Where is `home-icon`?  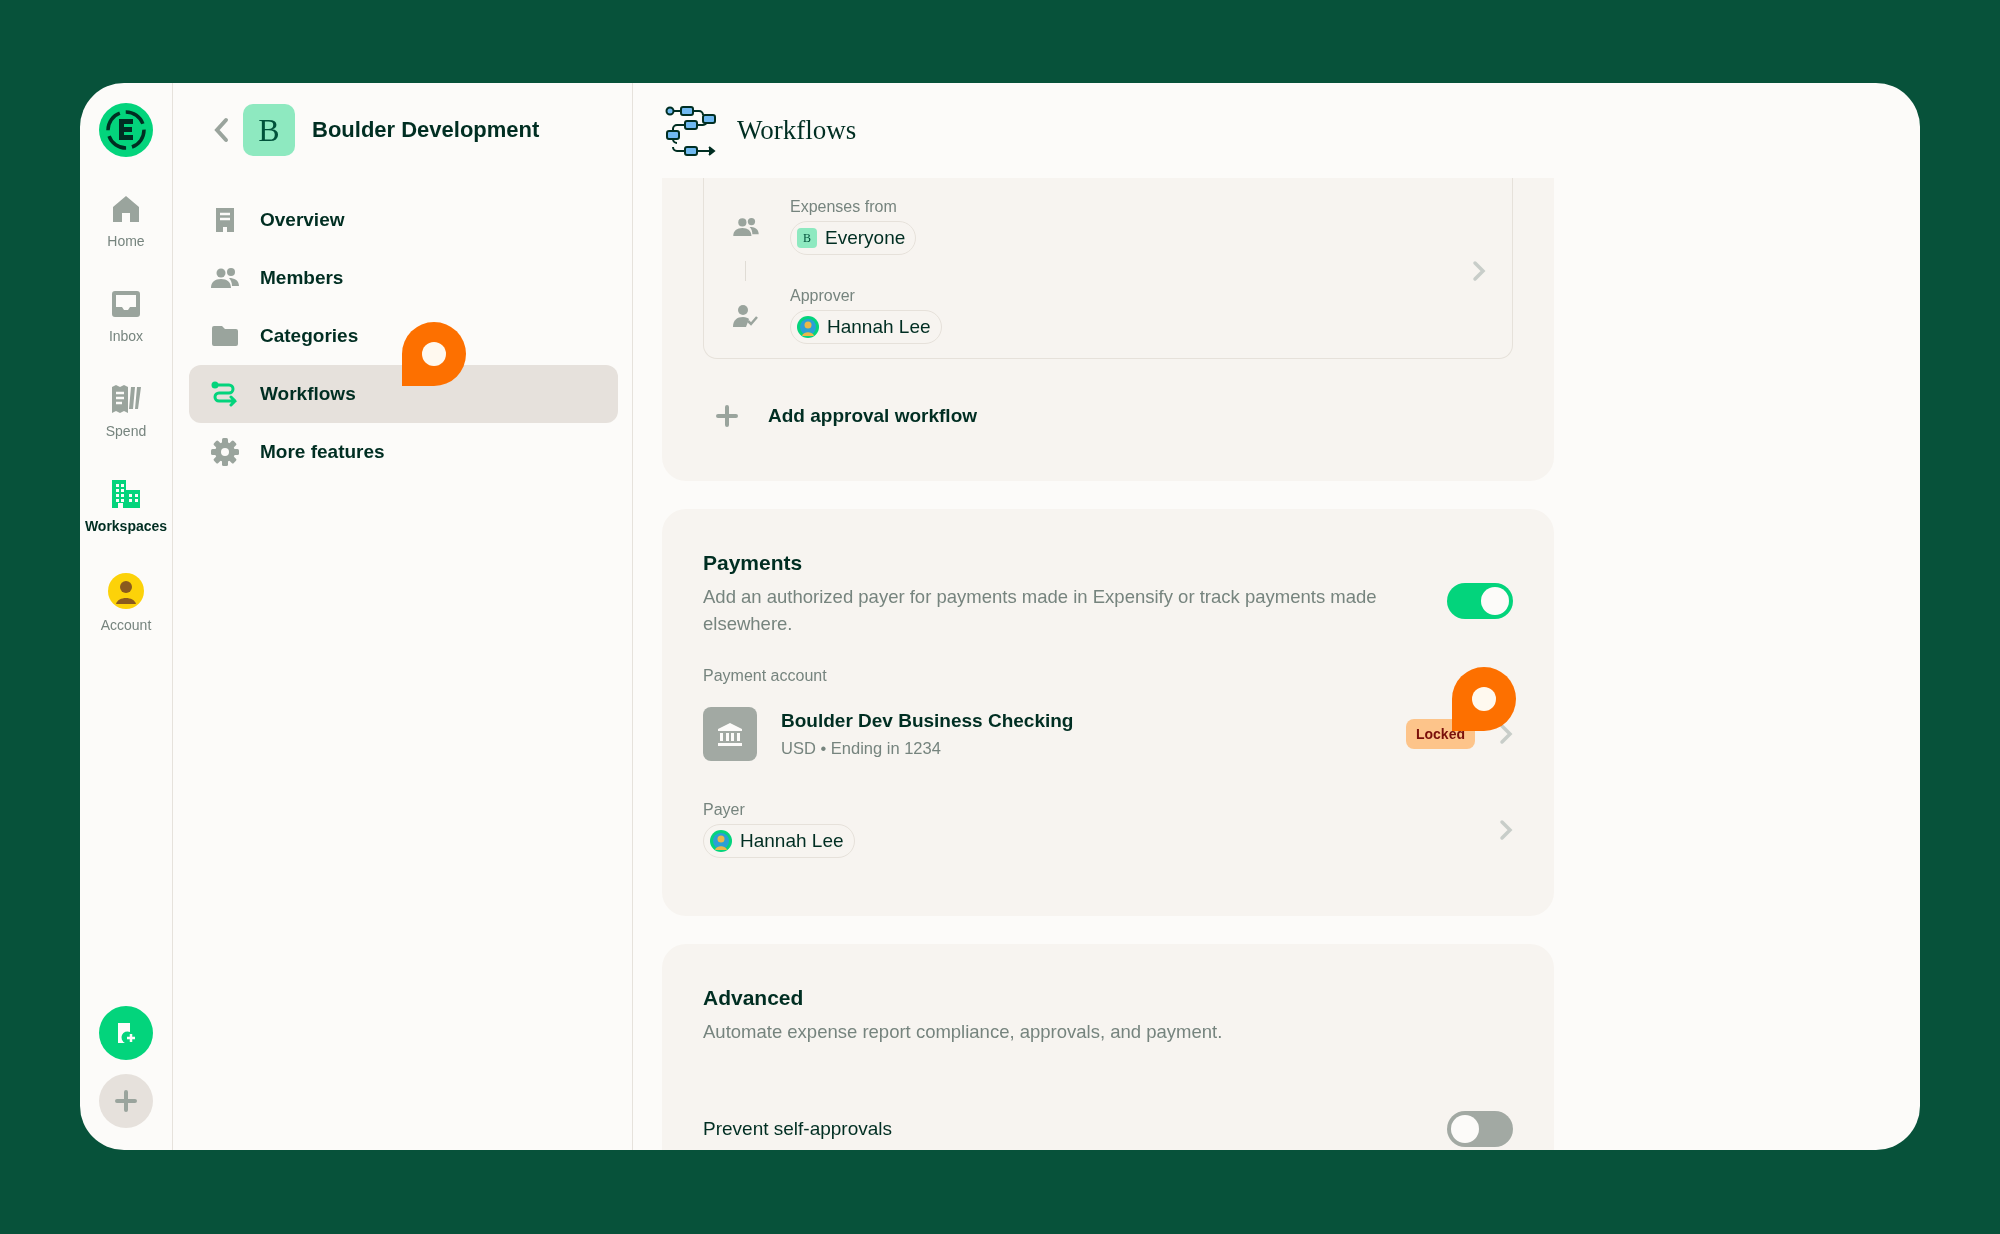
home-icon is located at coordinates (126, 209).